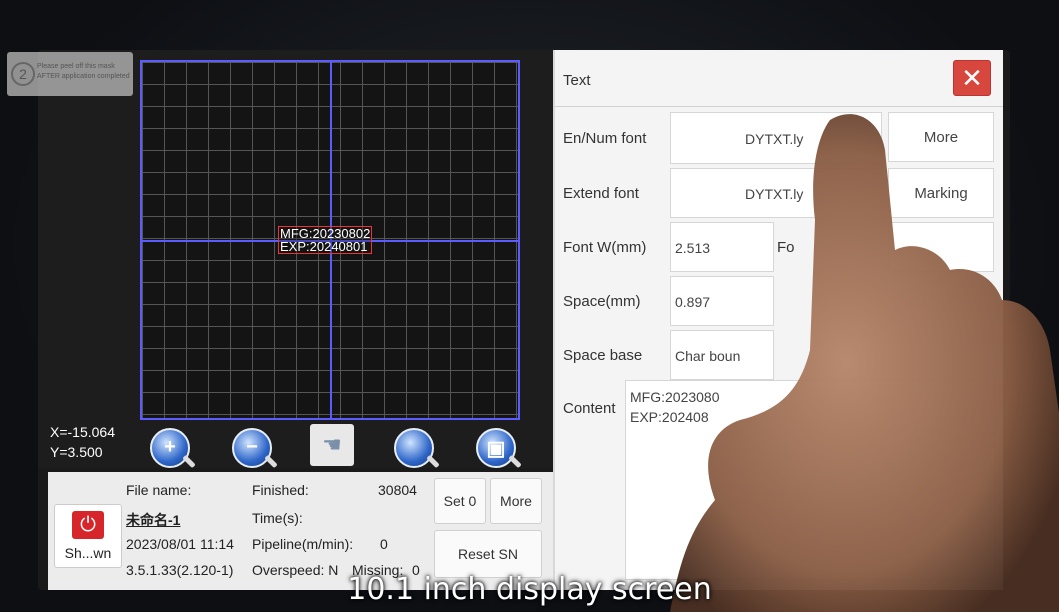  I want to click on content-textarea: MFG:2023080 EXP:202408, so click(810, 480).